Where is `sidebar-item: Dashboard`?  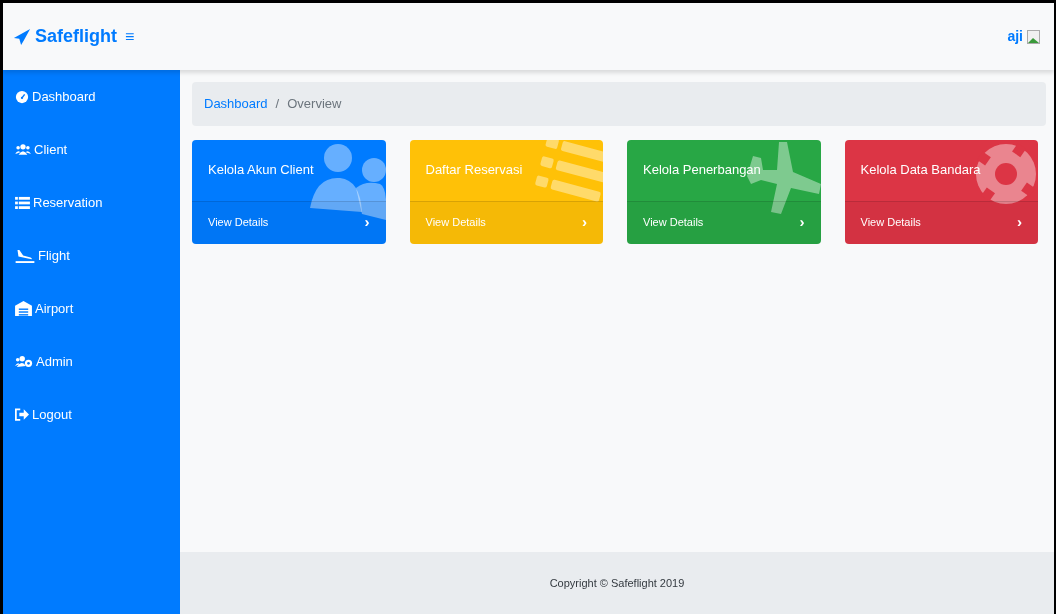
sidebar-item: Dashboard is located at coordinates (91, 96).